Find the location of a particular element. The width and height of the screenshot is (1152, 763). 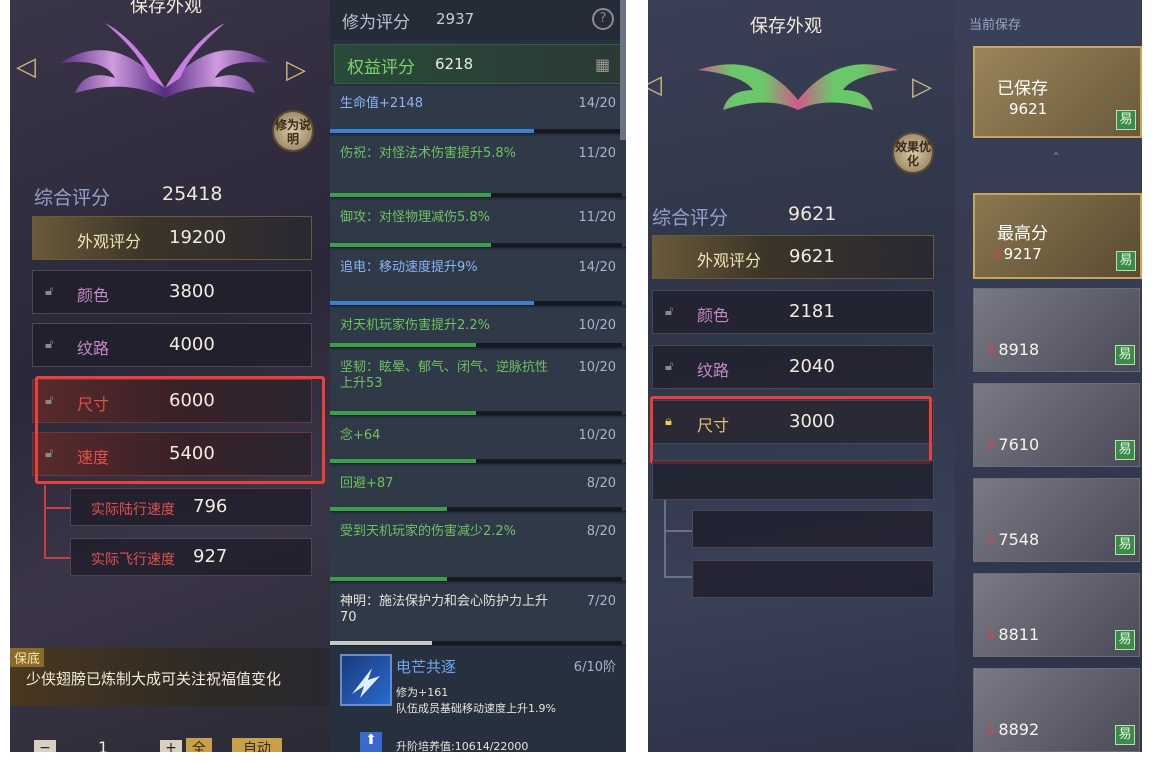

attribute-name: 回避+87 is located at coordinates (367, 483).